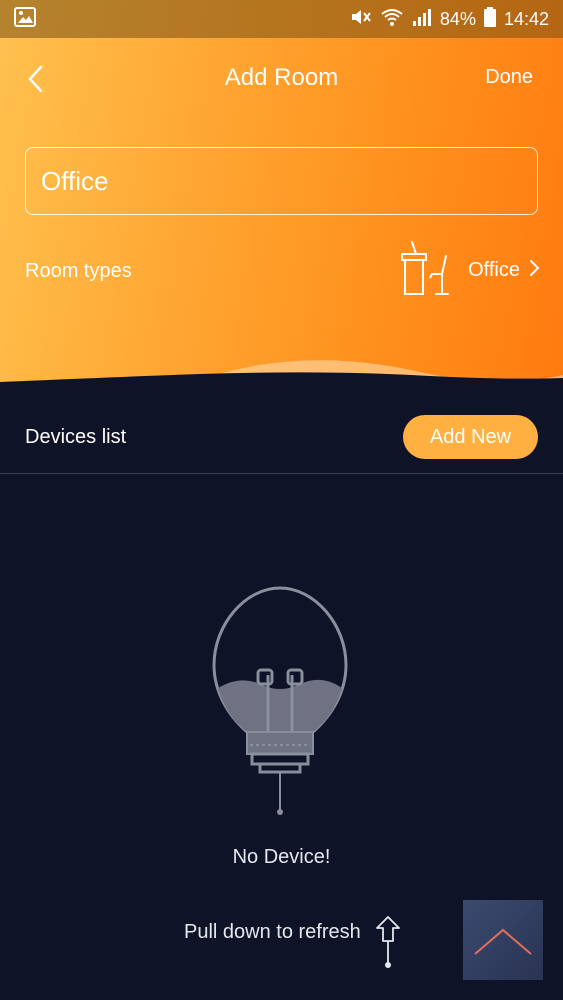 Image resolution: width=563 pixels, height=1000 pixels. I want to click on chevron-right-icon, so click(534, 270).